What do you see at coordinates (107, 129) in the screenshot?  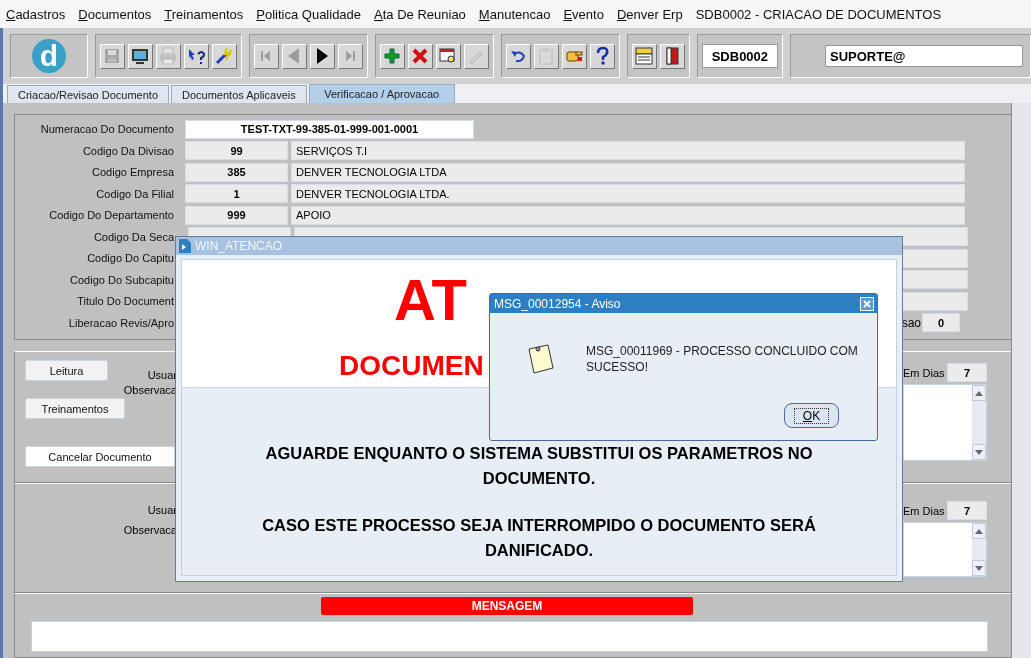 I see `field-label: Numeracao Do Documento` at bounding box center [107, 129].